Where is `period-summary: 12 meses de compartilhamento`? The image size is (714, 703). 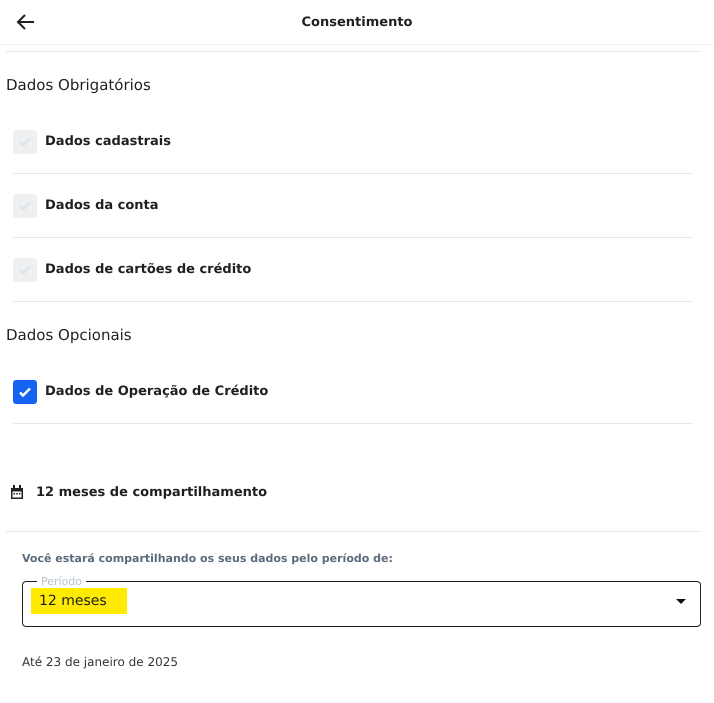
period-summary: 12 meses de compartilhamento is located at coordinates (152, 492).